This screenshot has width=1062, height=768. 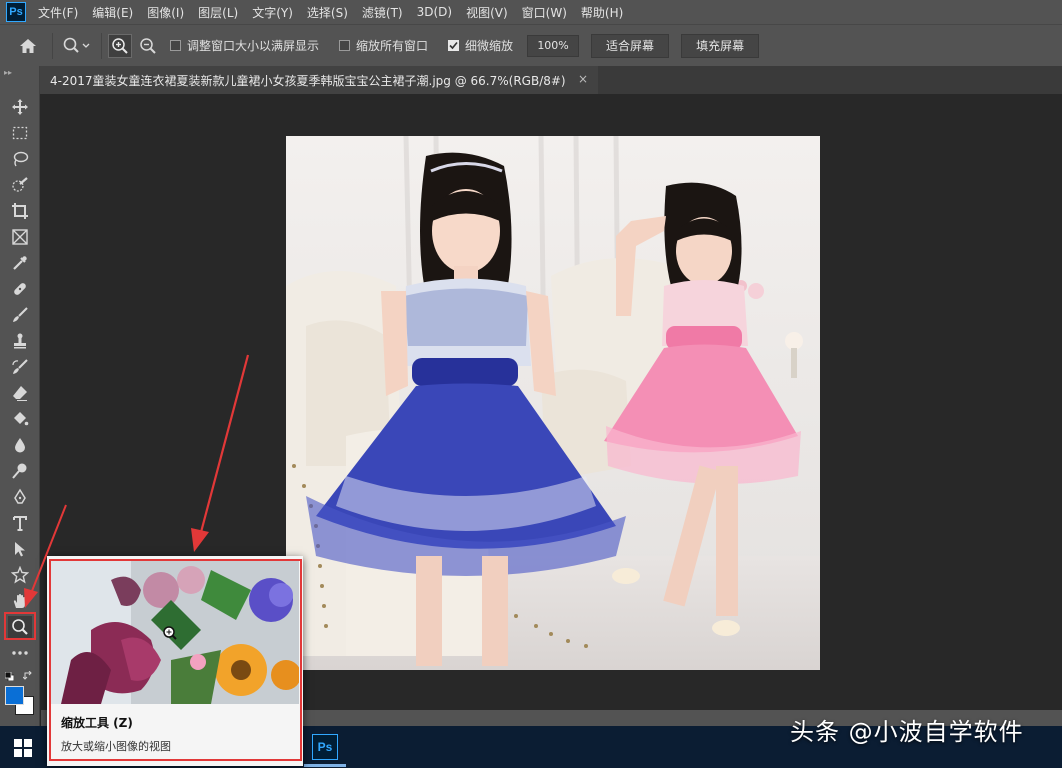 I want to click on photoshop-taskbar-button: Ps, so click(x=325, y=747).